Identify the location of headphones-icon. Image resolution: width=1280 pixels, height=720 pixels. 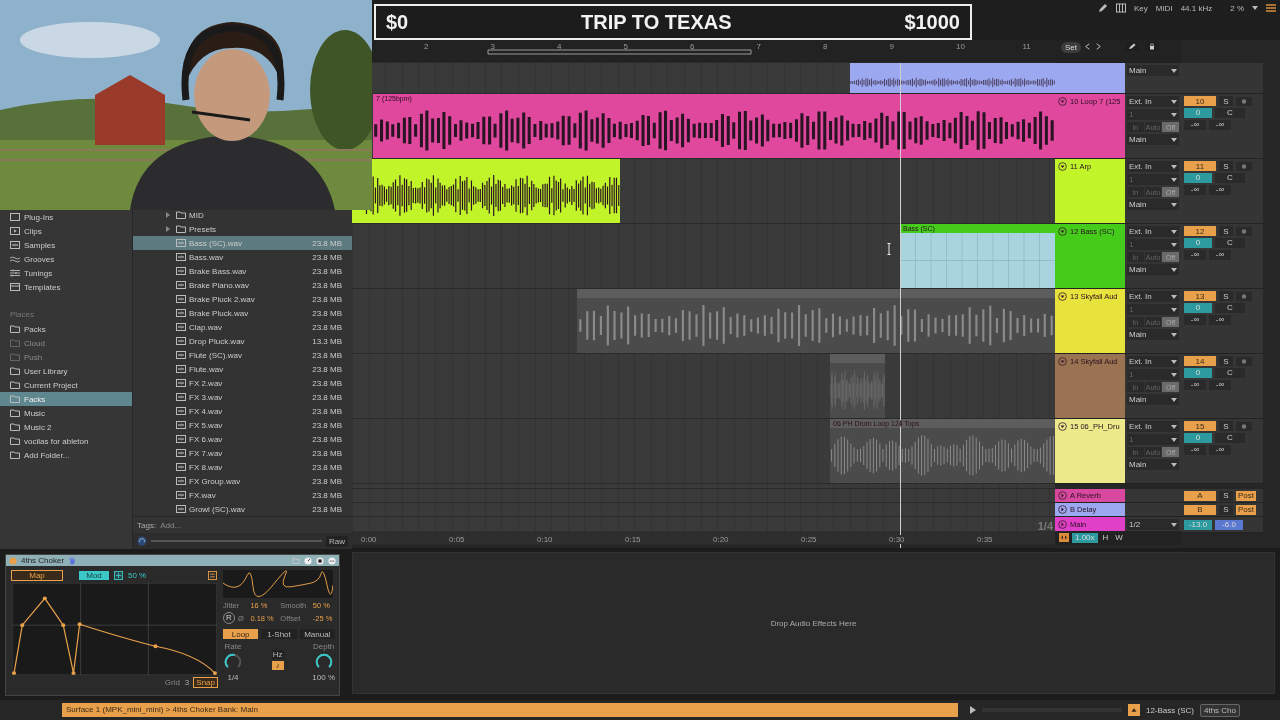
(142, 541).